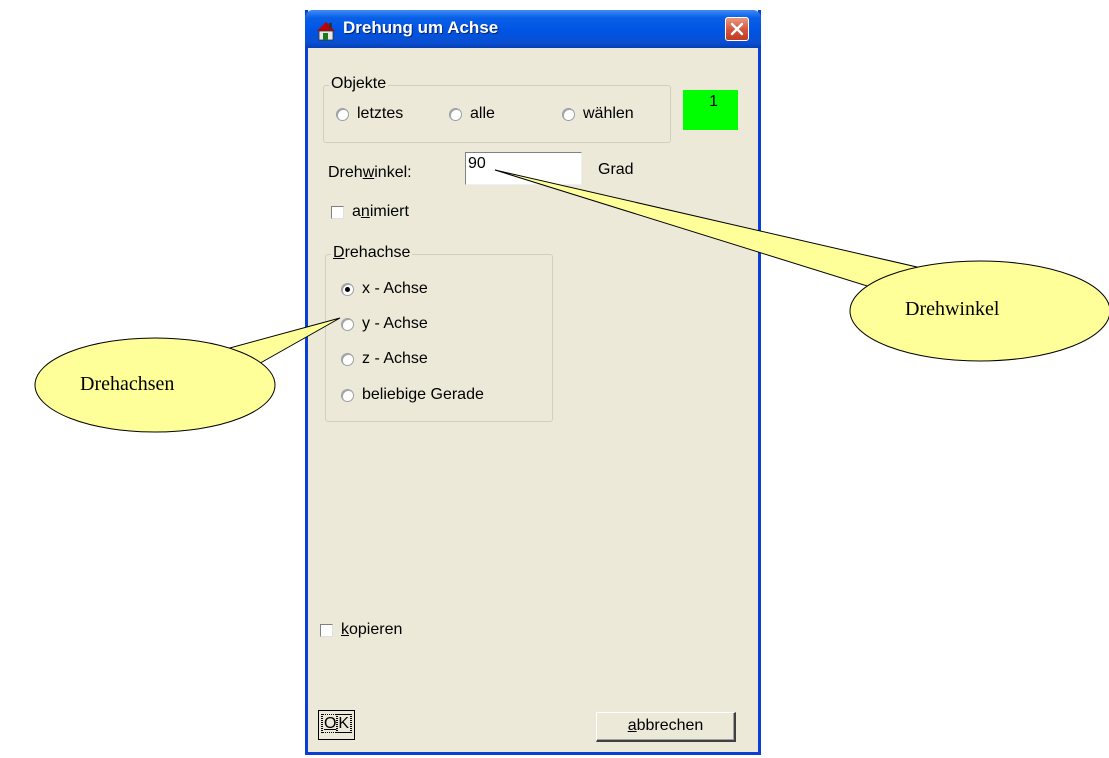  What do you see at coordinates (952, 309) in the screenshot?
I see `callout-drehwinkel: Drehwinkel` at bounding box center [952, 309].